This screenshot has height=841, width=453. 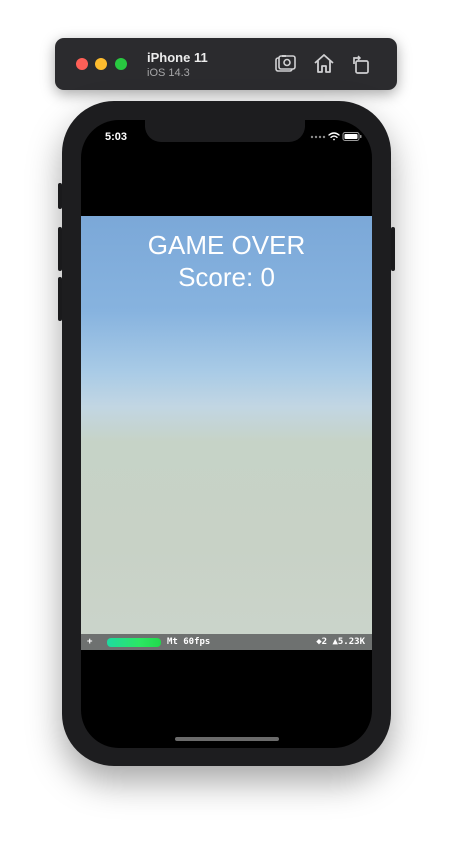 I want to click on minimize-window-button, so click(x=101, y=64).